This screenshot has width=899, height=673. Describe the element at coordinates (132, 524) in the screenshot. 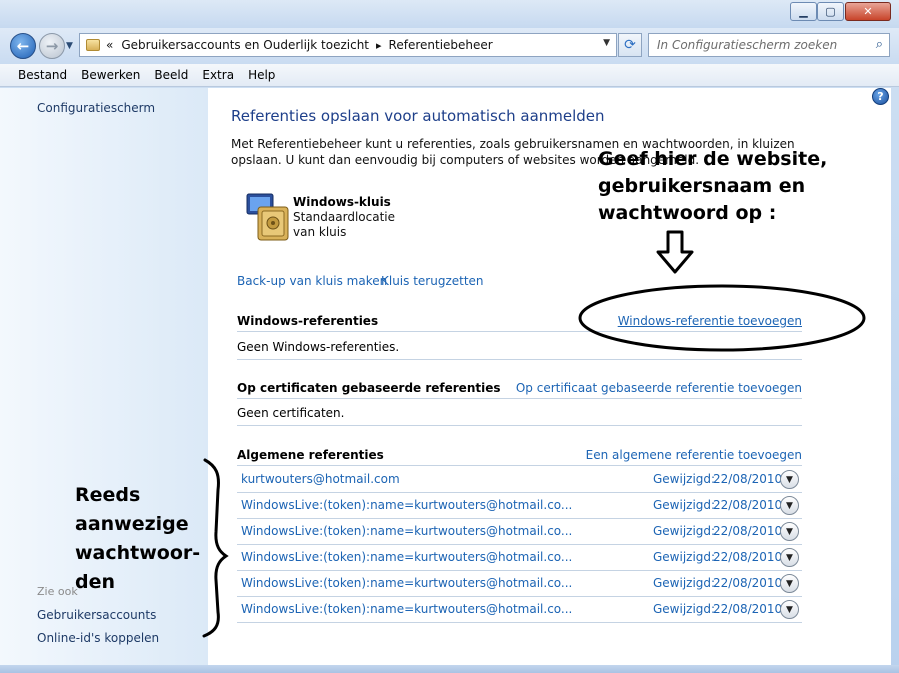

I see `annotation-left-line: aanwezige` at that location.